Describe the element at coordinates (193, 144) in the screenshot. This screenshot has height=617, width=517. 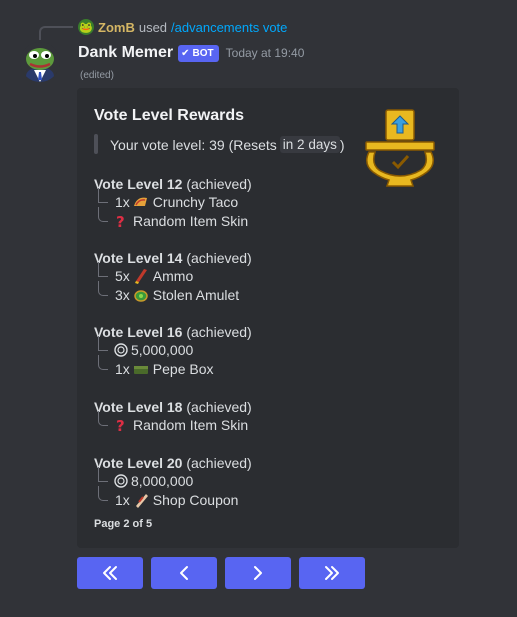
I see `vote-level-label: Your vote level: 39 (Resets` at that location.